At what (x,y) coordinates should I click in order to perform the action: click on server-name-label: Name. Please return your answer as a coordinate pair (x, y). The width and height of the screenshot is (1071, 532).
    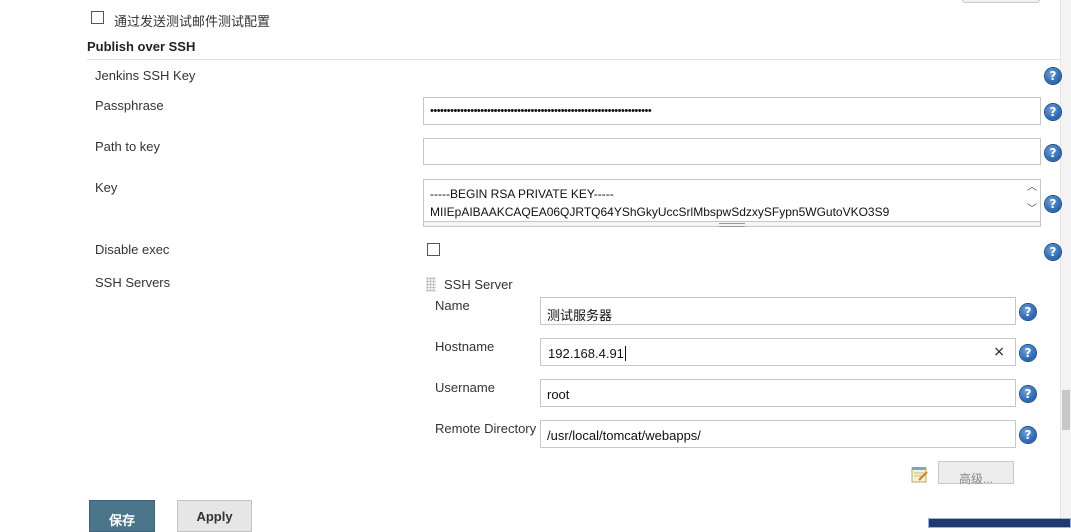
    Looking at the image, I should click on (452, 305).